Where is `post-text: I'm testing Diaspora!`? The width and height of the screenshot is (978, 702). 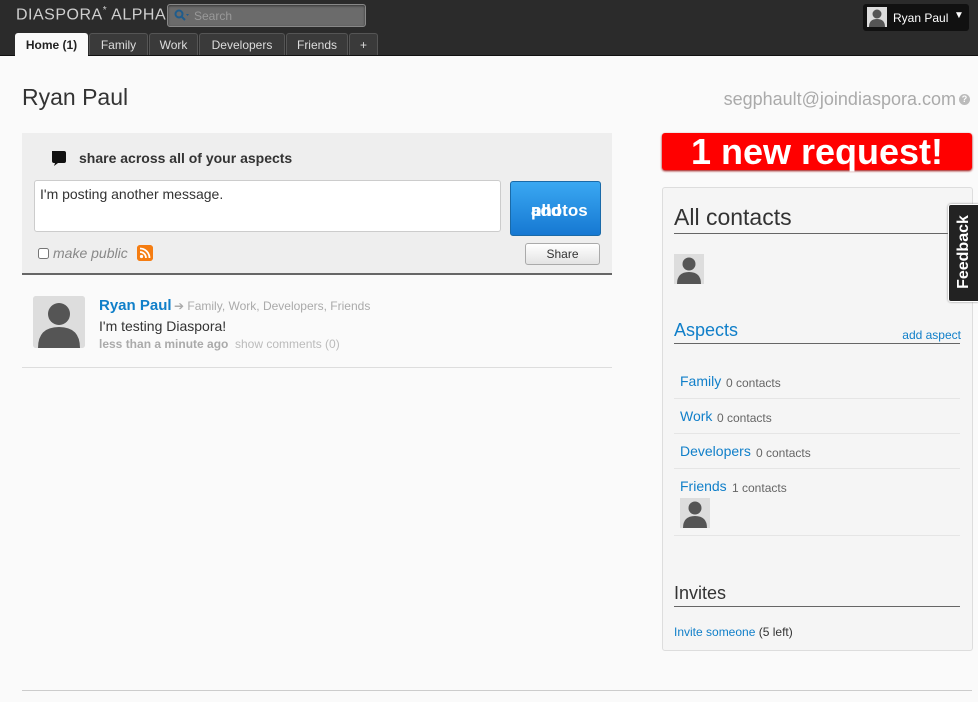
post-text: I'm testing Diaspora! is located at coordinates (163, 326).